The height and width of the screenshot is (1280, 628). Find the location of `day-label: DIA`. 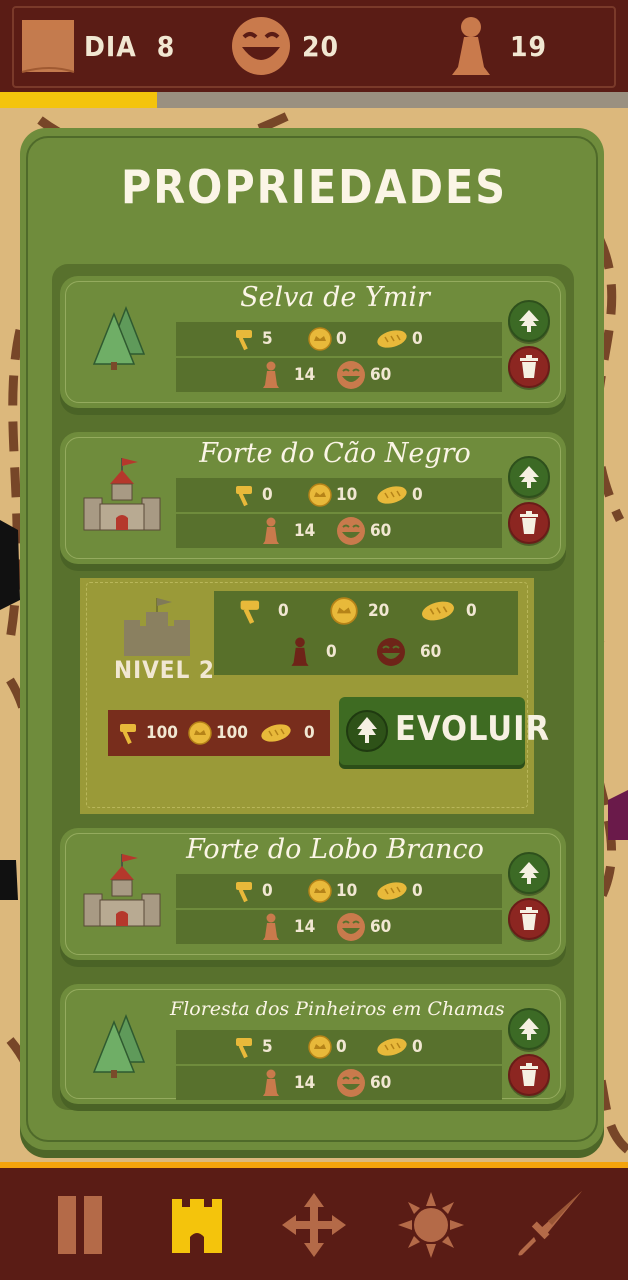

day-label: DIA is located at coordinates (110, 46).